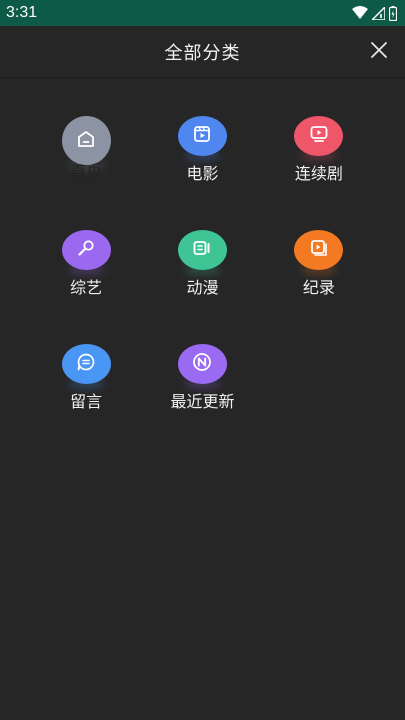  Describe the element at coordinates (393, 13) in the screenshot. I see `battery-icon` at that location.